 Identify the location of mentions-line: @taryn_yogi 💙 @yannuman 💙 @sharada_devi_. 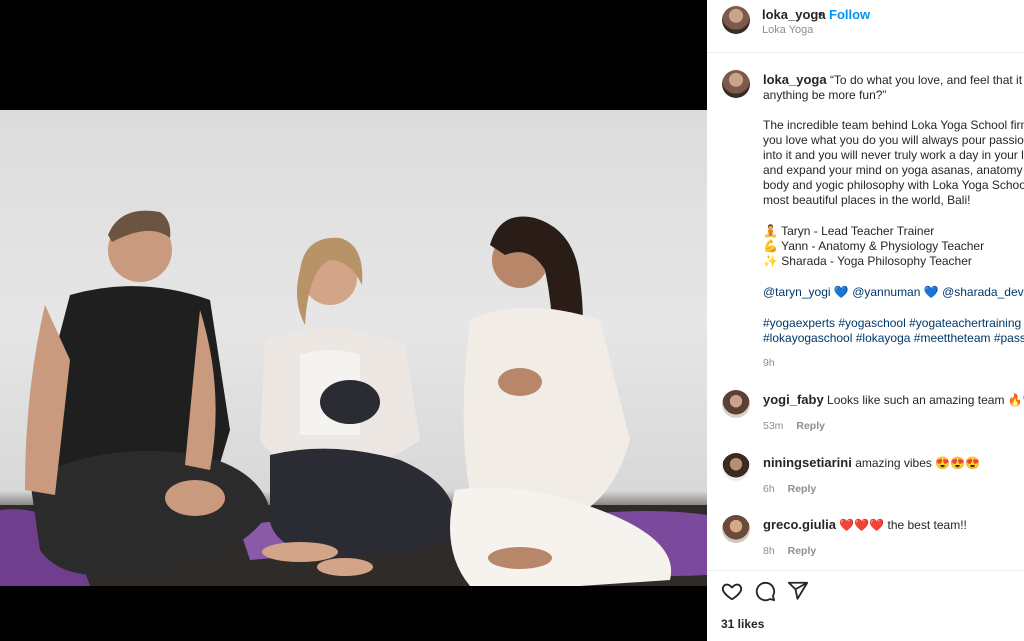
(893, 293).